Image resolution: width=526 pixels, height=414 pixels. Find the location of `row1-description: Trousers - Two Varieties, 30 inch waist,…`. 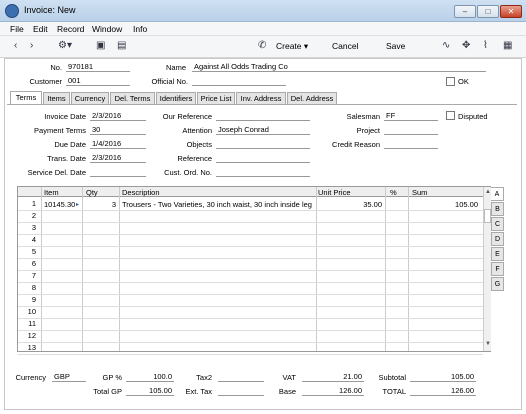

row1-description: Trousers - Two Varieties, 30 inch waist,… is located at coordinates (219, 205).